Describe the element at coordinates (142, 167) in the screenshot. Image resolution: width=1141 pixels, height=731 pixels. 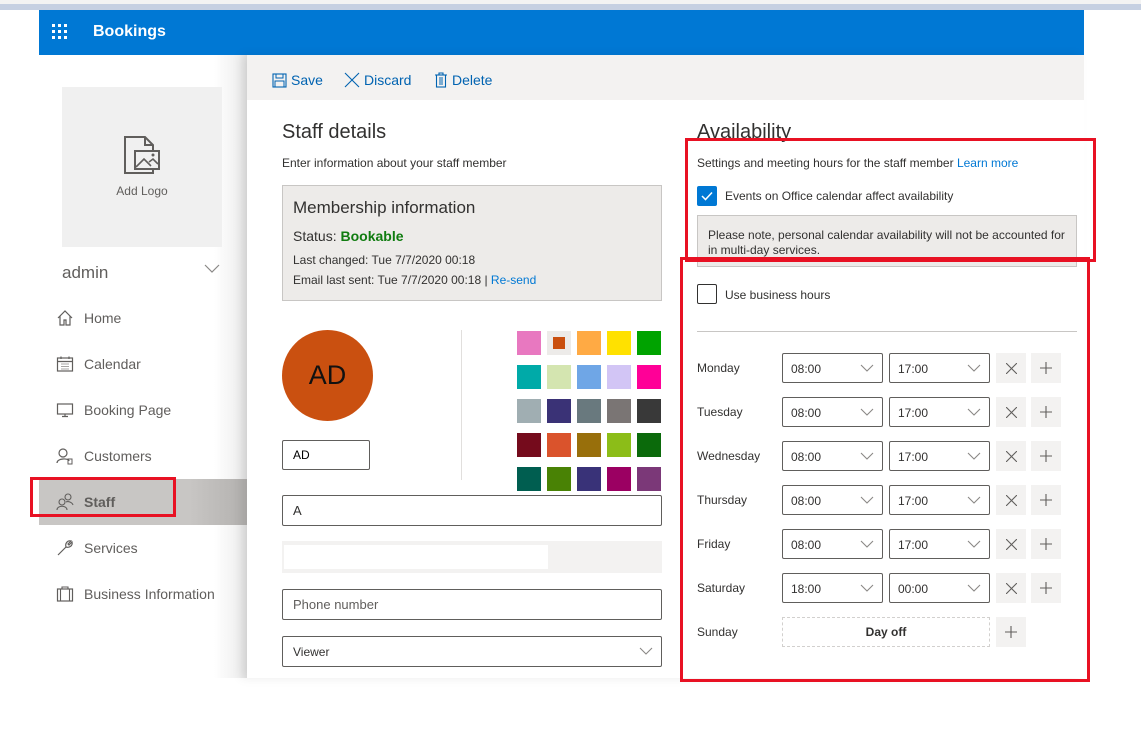
I see `add-logo-button: Add Logo` at that location.